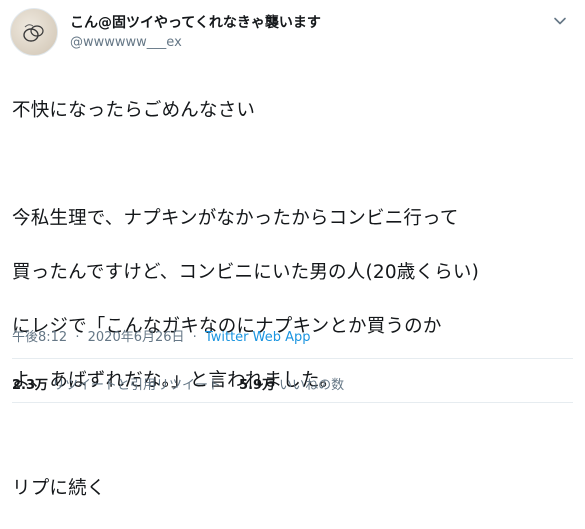 The height and width of the screenshot is (529, 585). I want to click on user-handle: @wwwwww___ex, so click(195, 42).